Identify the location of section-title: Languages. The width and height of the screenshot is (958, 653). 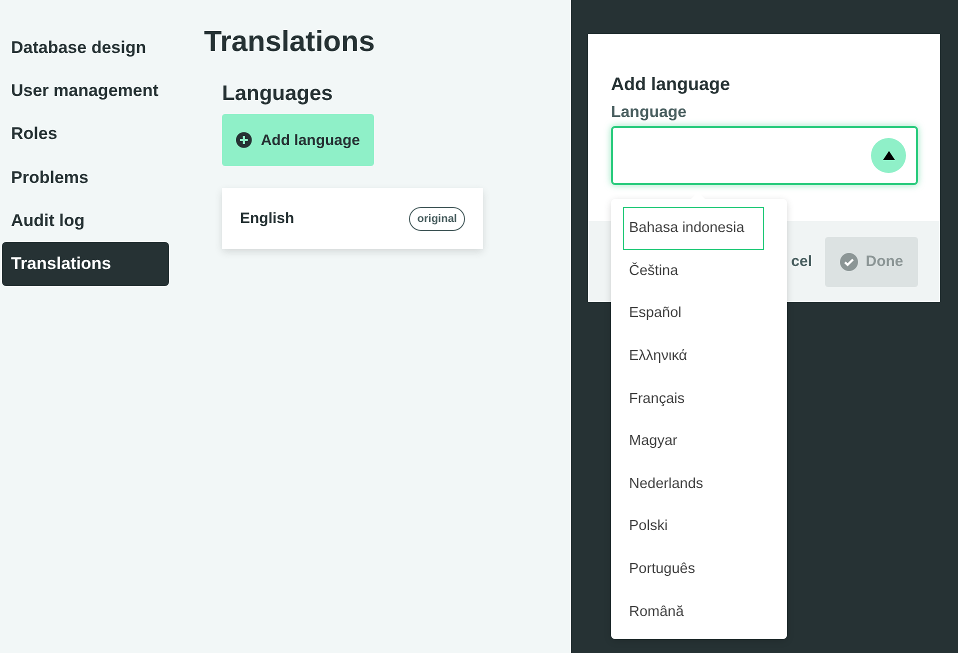
(278, 94).